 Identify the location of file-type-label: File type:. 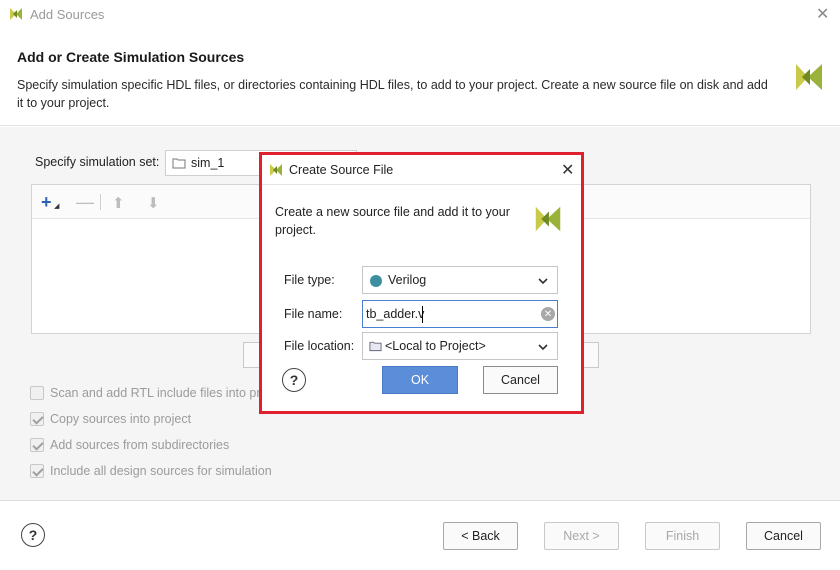
(309, 280).